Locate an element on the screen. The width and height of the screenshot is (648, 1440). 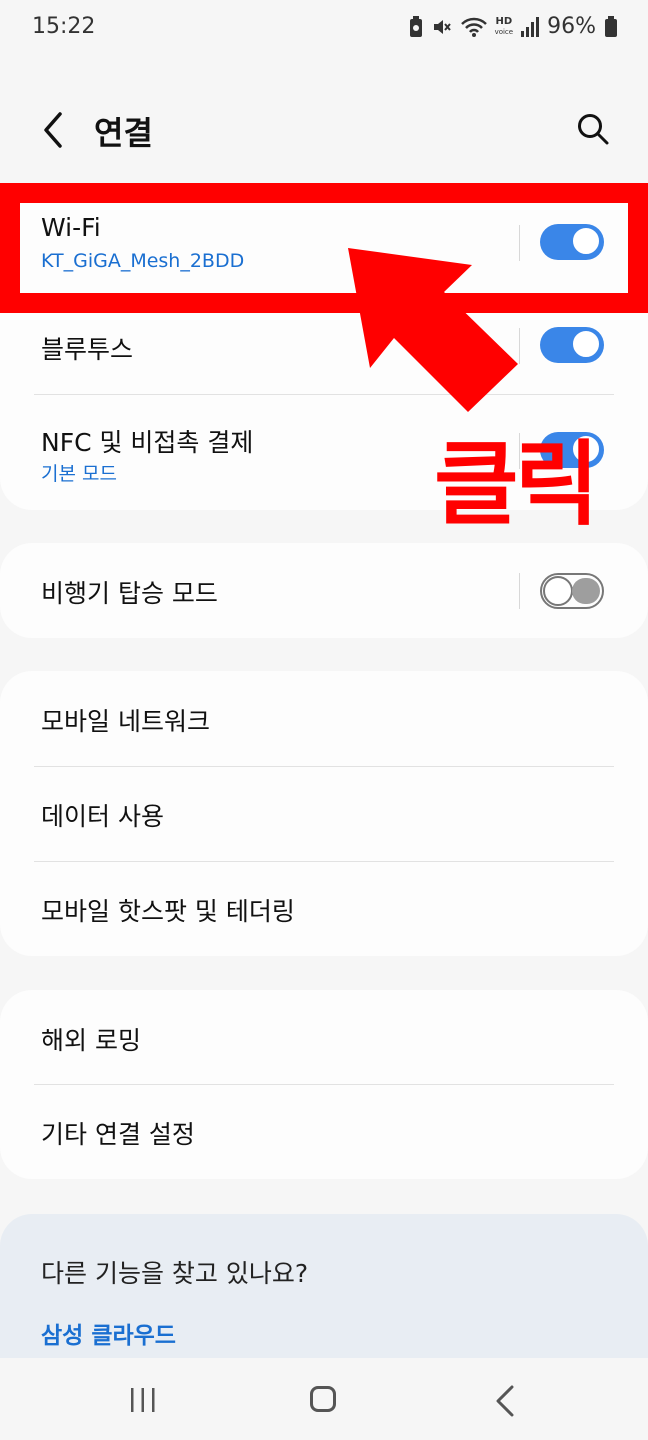
airplane-label: 비행기 탑승 모드 is located at coordinates (129, 593).